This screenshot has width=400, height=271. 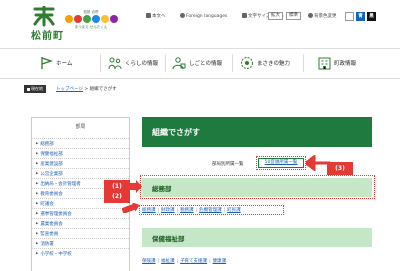 What do you see at coordinates (136, 186) in the screenshot?
I see `annotation-arrow-1-icon` at bounding box center [136, 186].